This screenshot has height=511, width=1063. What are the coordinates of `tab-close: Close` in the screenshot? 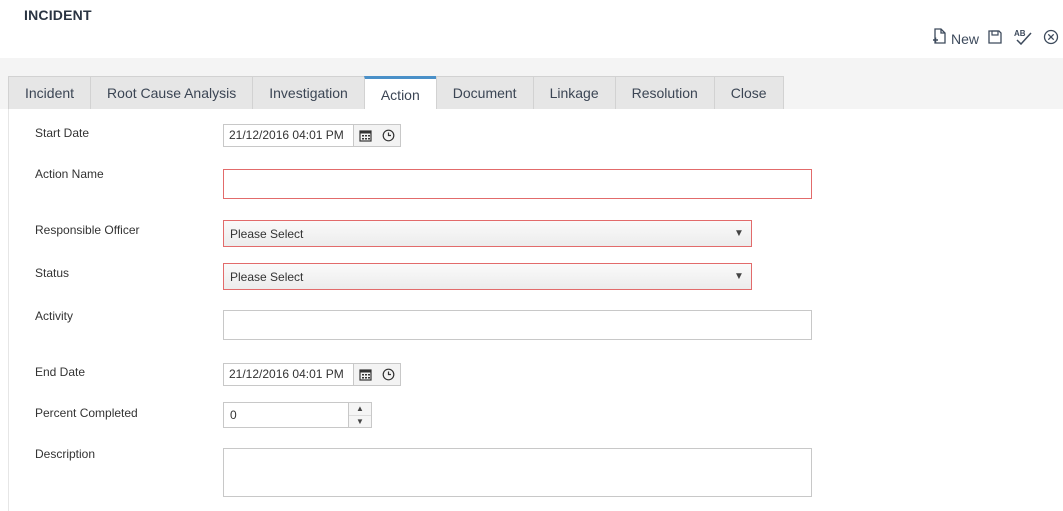 It's located at (748, 92).